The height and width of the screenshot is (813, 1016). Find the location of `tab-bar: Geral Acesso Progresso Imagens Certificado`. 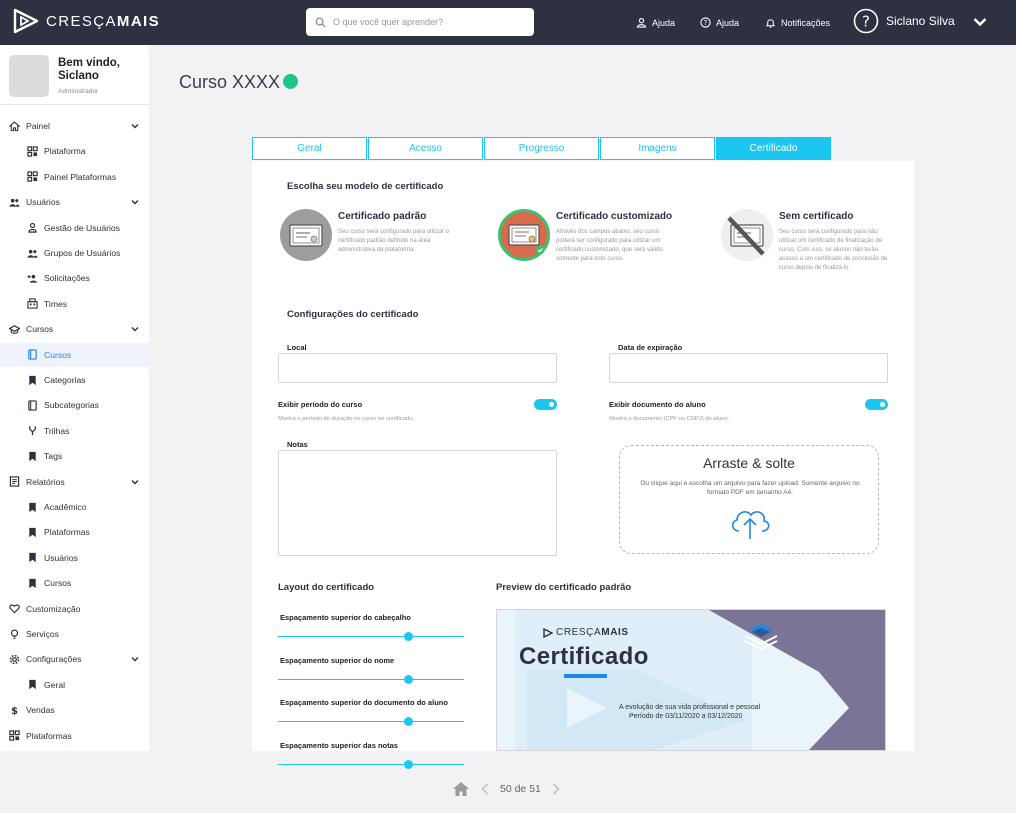

tab-bar: Geral Acesso Progresso Imagens Certificado is located at coordinates (541, 148).